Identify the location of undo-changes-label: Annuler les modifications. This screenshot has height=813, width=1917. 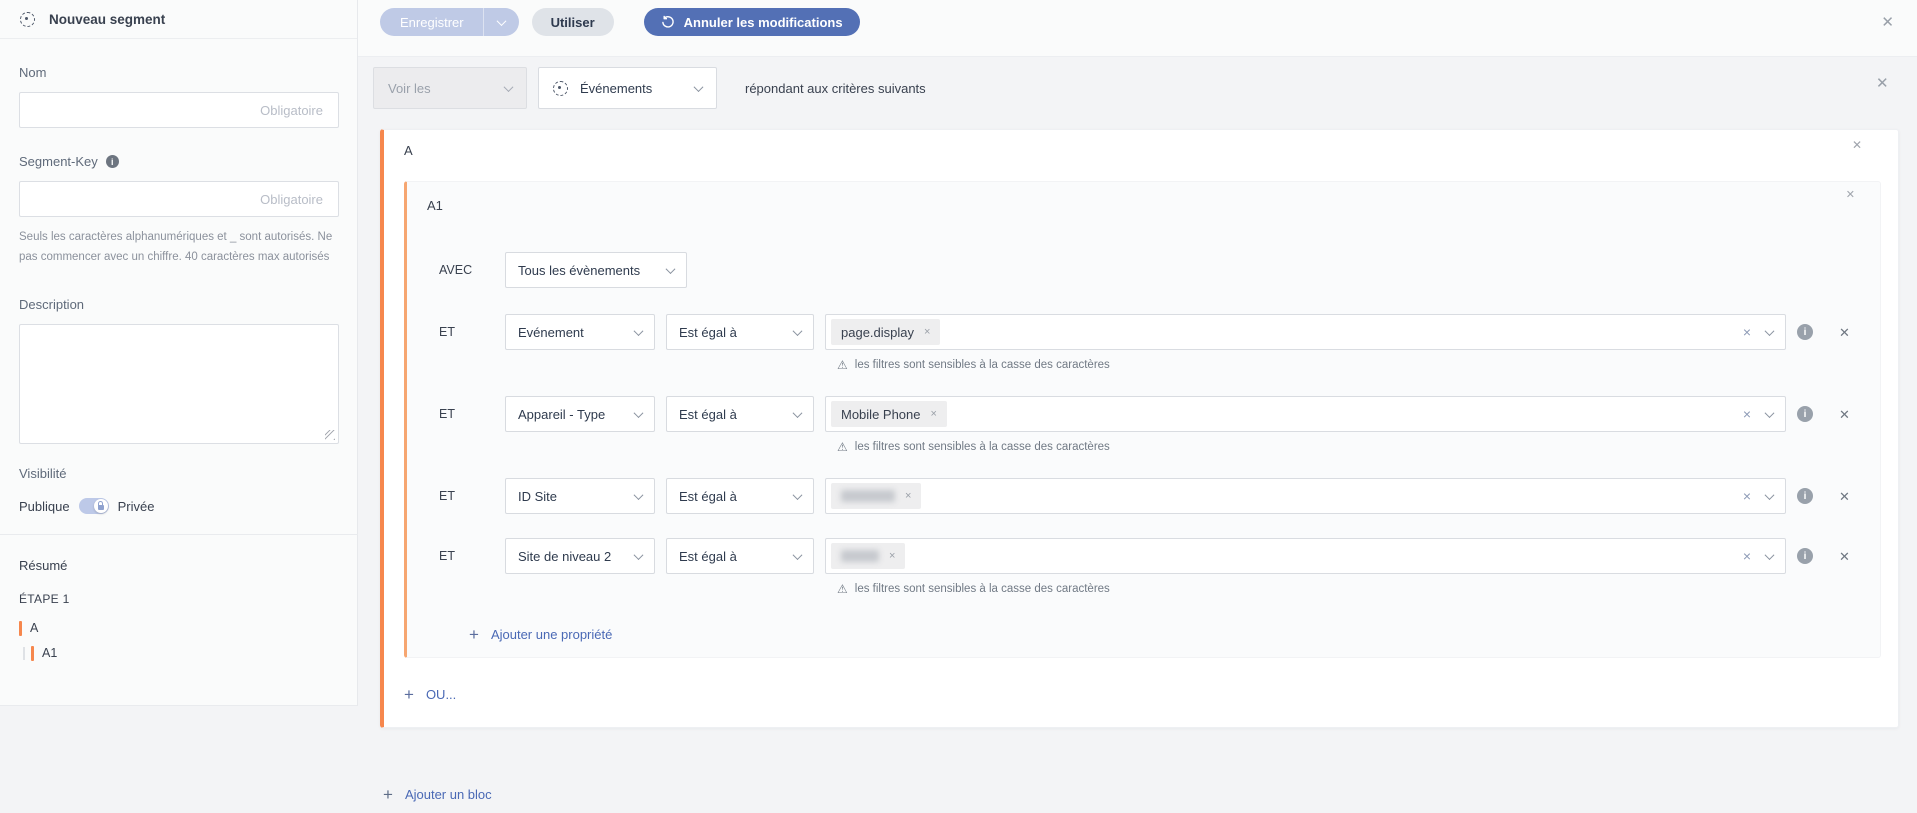
(763, 22).